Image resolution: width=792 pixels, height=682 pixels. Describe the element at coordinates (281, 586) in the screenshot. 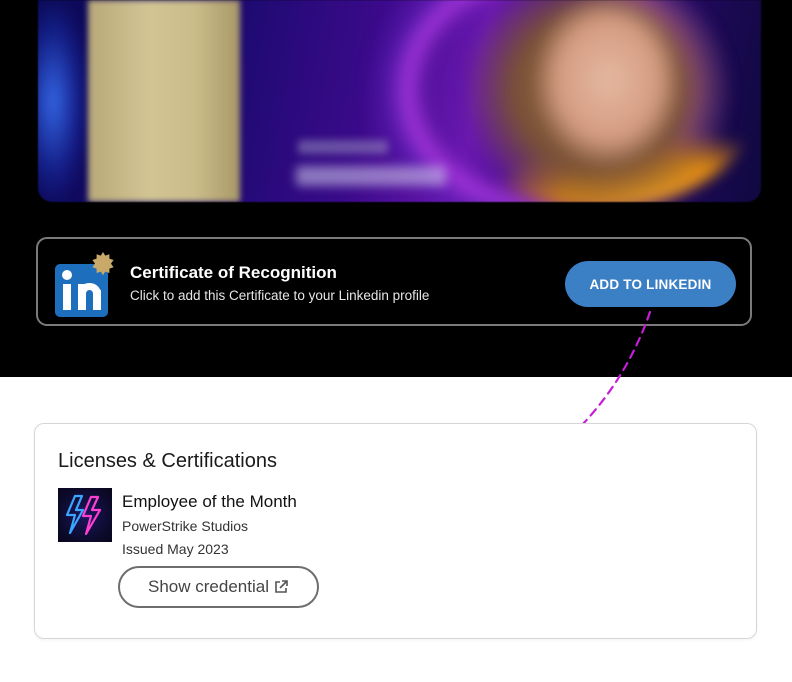

I see `external-link-icon` at that location.